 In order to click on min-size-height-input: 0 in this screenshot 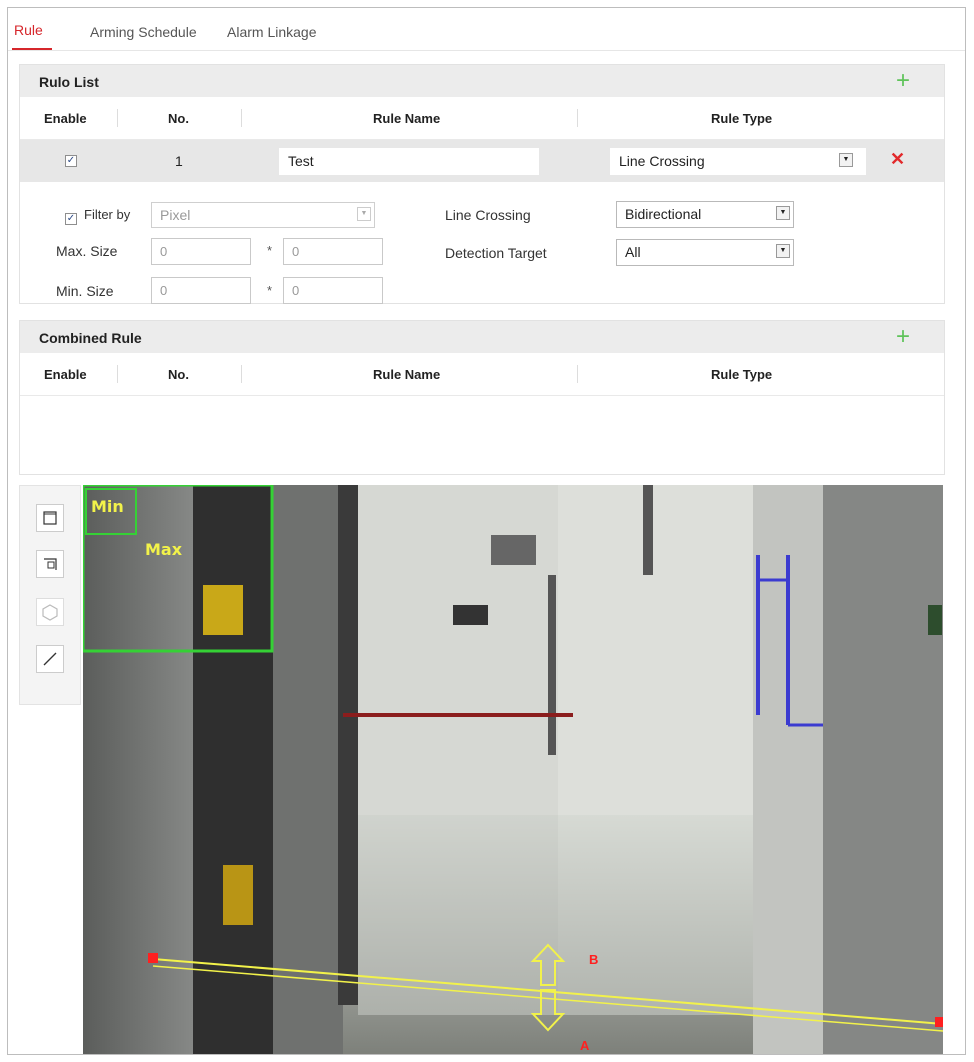, I will do `click(333, 290)`.